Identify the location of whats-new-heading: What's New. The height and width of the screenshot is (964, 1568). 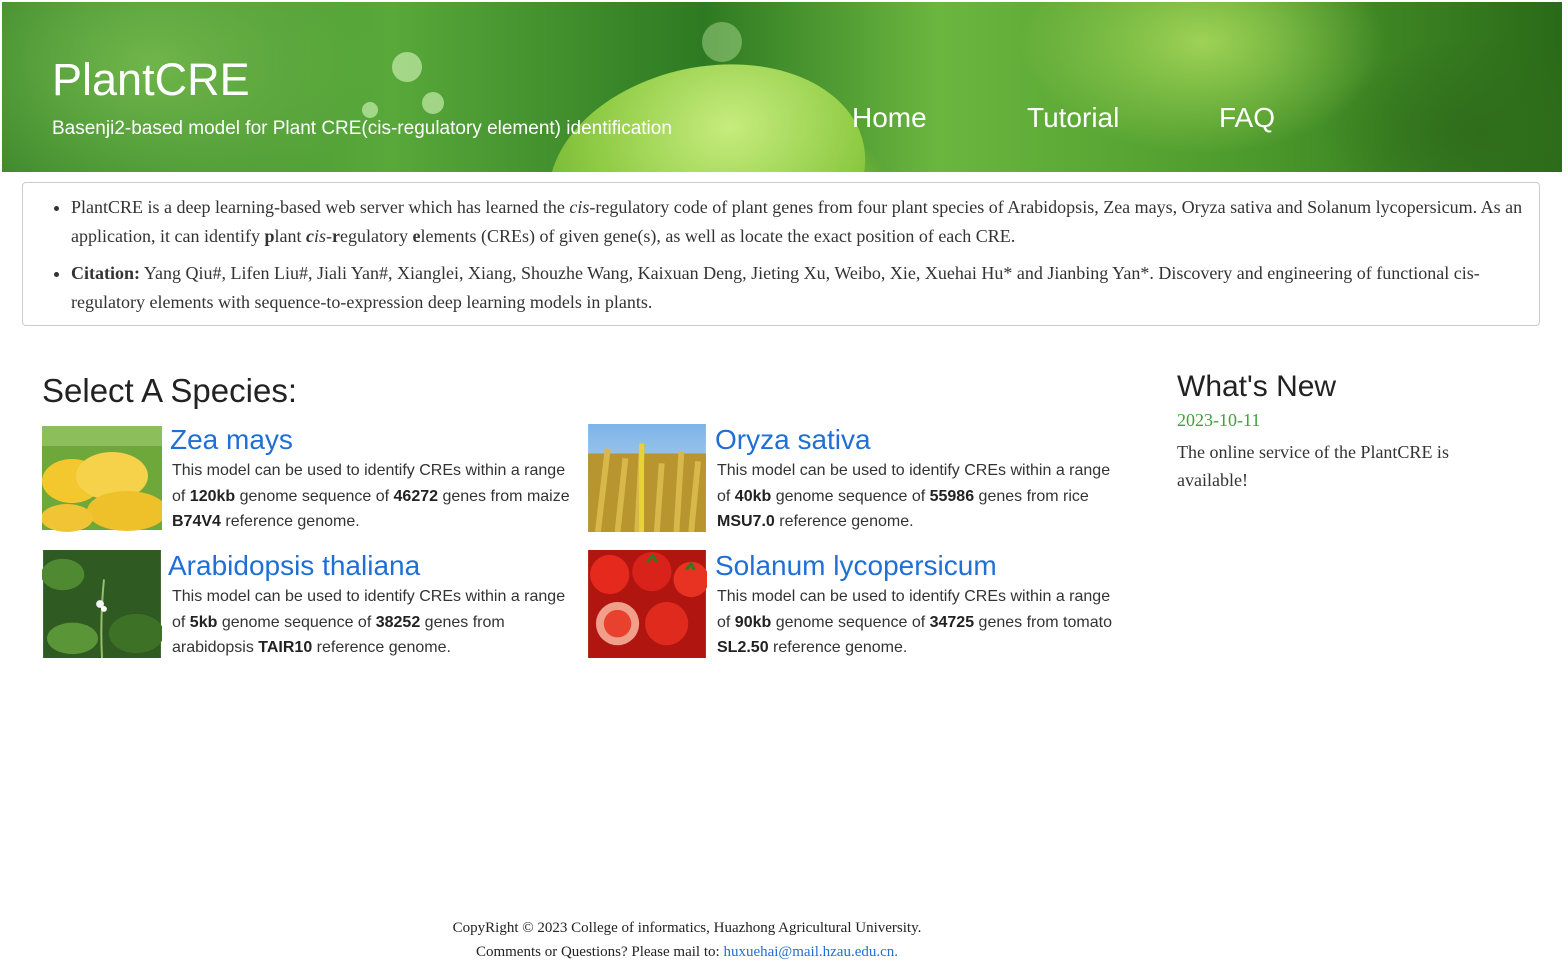
(1257, 386).